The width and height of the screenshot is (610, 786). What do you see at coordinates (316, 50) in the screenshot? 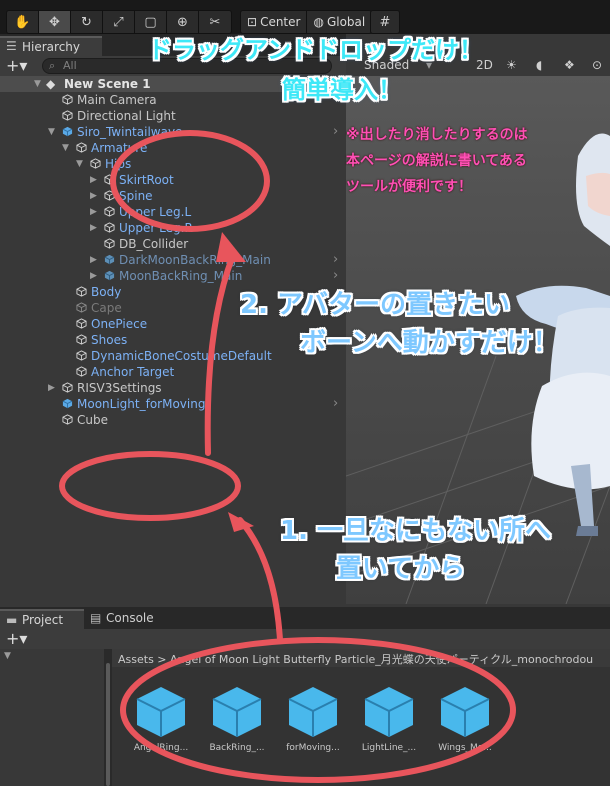
I see `headline-line1: ドラッグアンドドロップだけ！` at bounding box center [316, 50].